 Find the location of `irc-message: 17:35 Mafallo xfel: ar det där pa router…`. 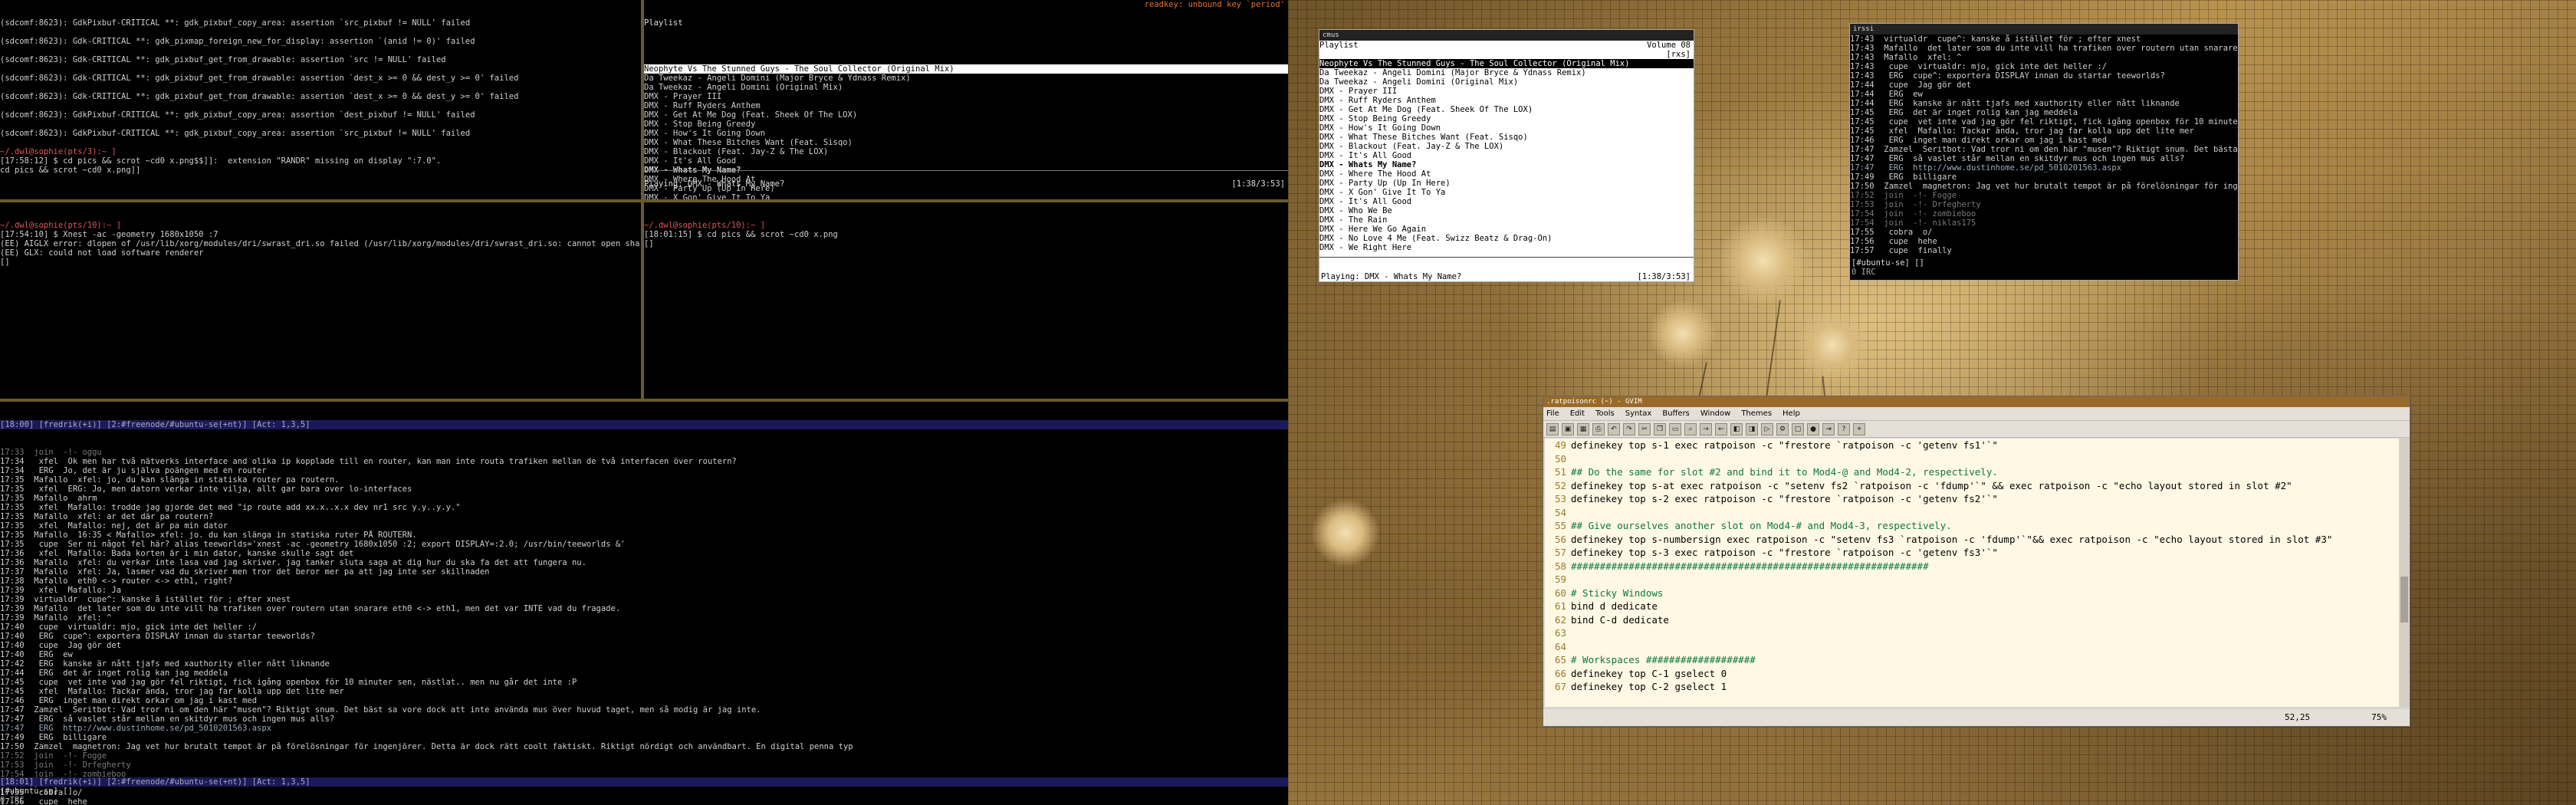

irc-message: 17:35 Mafallo xfel: ar det där pa router… is located at coordinates (107, 516).